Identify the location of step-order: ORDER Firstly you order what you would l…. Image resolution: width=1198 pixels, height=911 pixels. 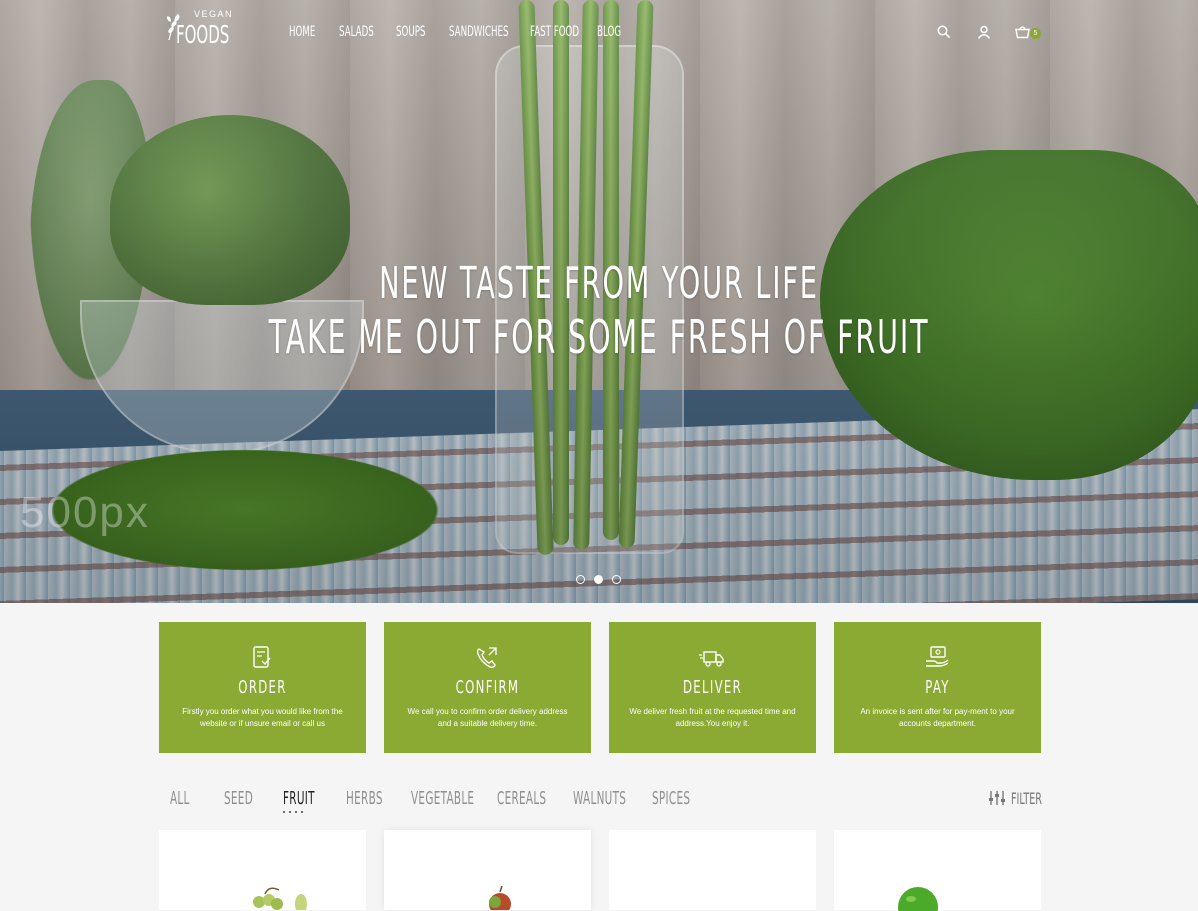
(262, 687).